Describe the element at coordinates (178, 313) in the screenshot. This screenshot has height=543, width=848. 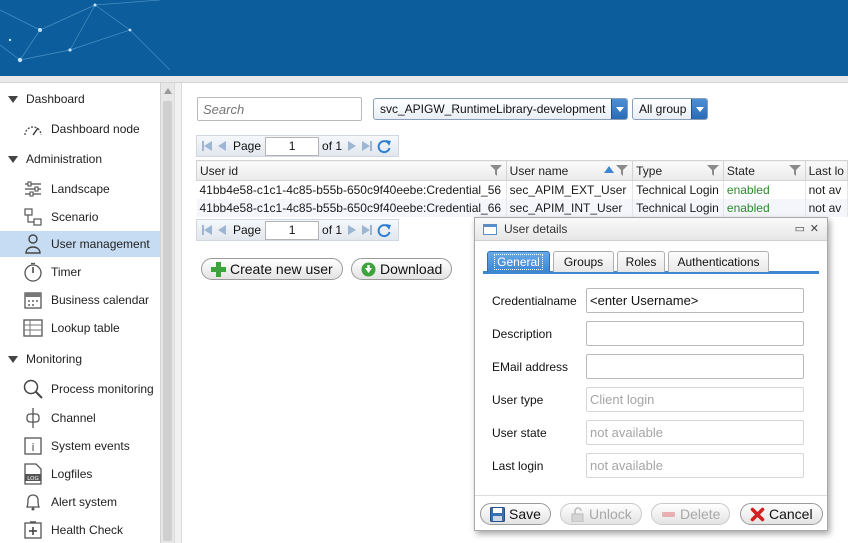
I see `panel-splitter` at that location.